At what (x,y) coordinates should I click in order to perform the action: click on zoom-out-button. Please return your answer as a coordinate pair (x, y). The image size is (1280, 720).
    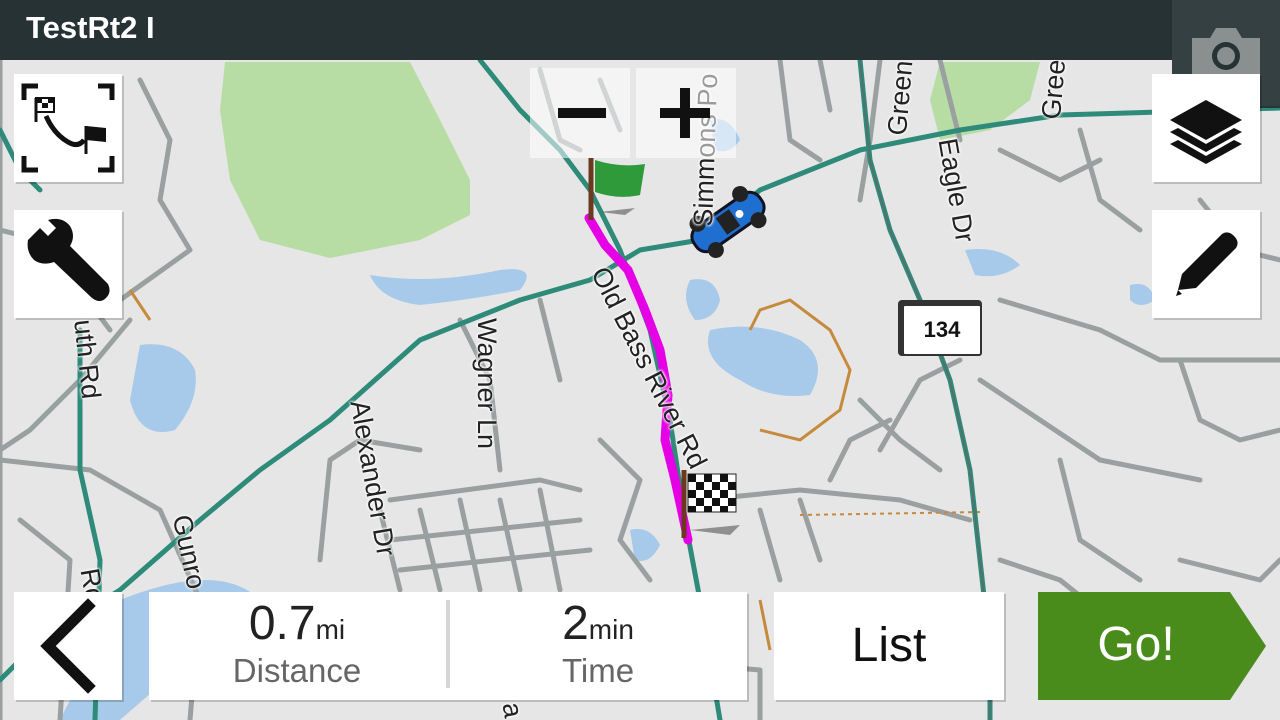
    Looking at the image, I should click on (580, 113).